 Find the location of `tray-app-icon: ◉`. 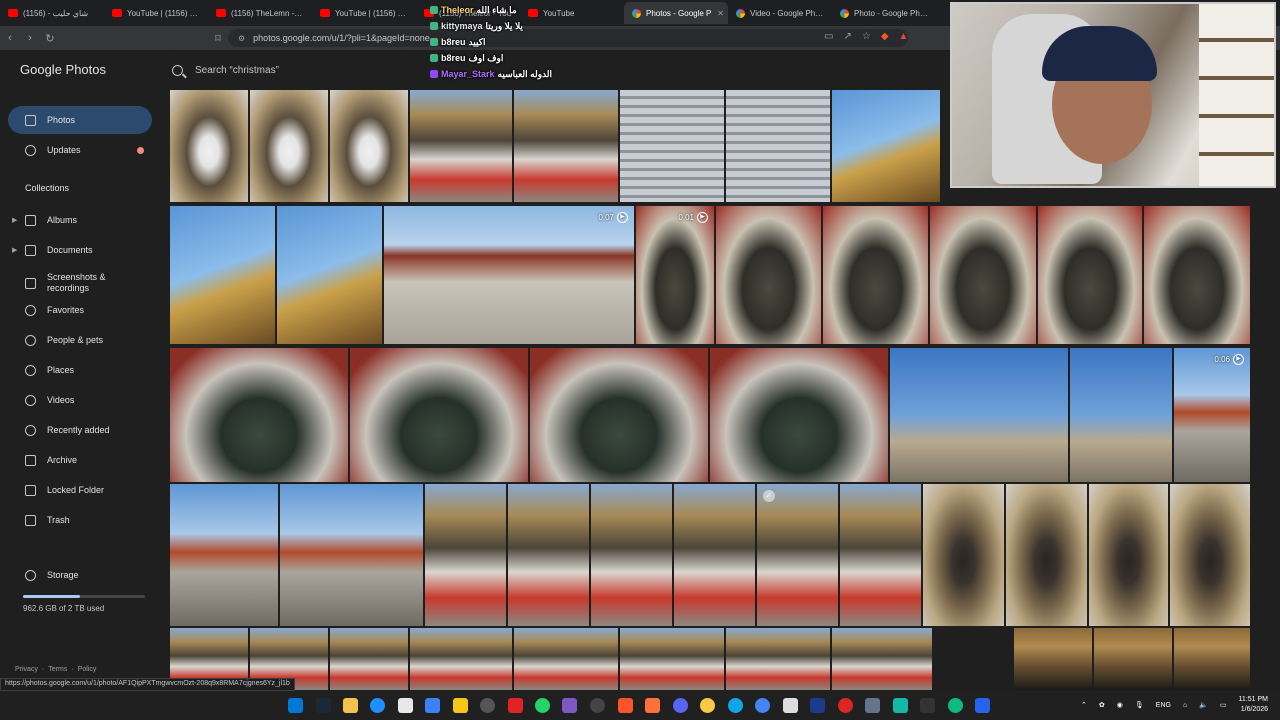

tray-app-icon: ◉ is located at coordinates (1120, 705).